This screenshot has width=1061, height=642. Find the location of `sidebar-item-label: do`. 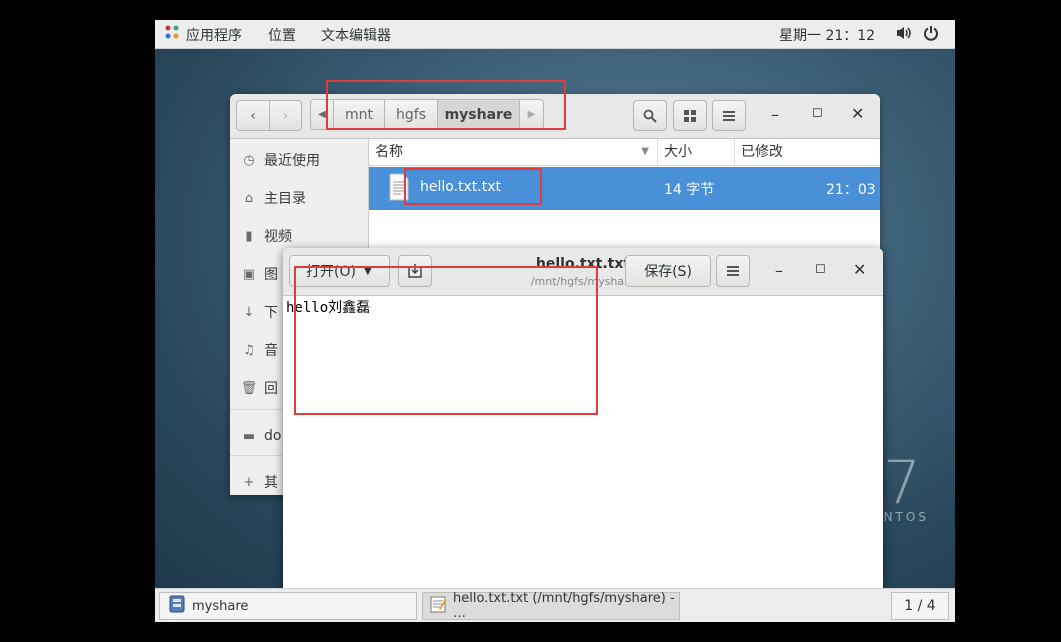

sidebar-item-label: do is located at coordinates (273, 436).